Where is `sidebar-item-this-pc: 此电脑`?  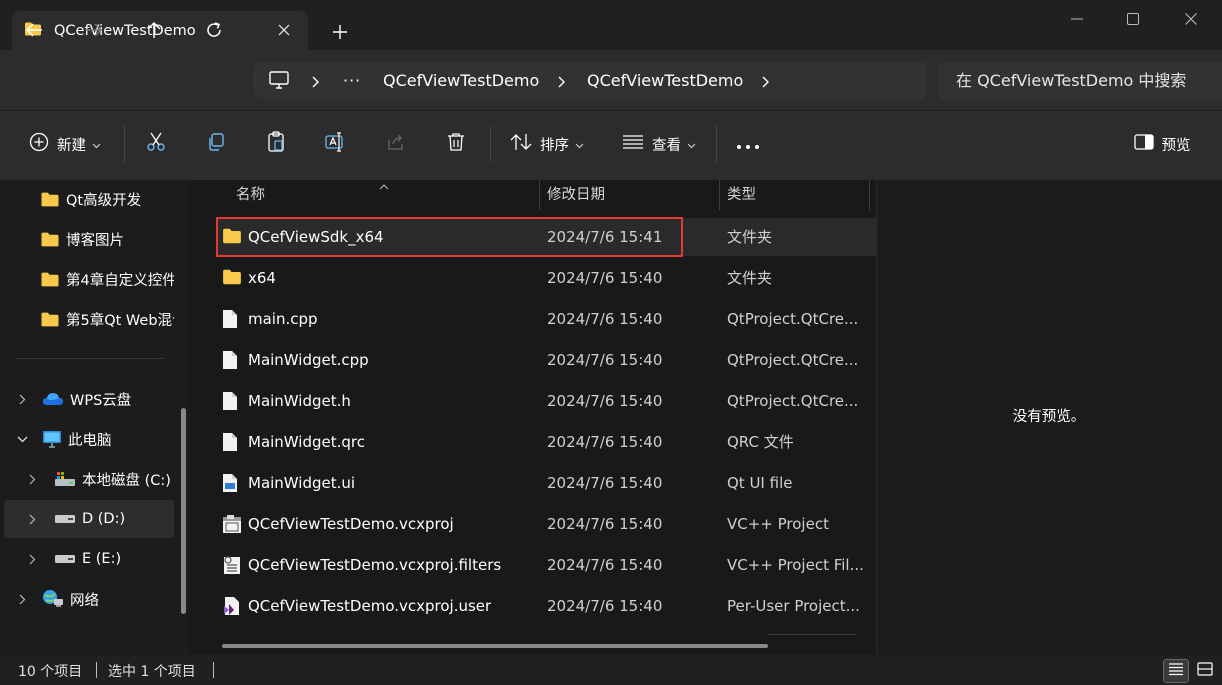
sidebar-item-this-pc: 此电脑 is located at coordinates (89, 439).